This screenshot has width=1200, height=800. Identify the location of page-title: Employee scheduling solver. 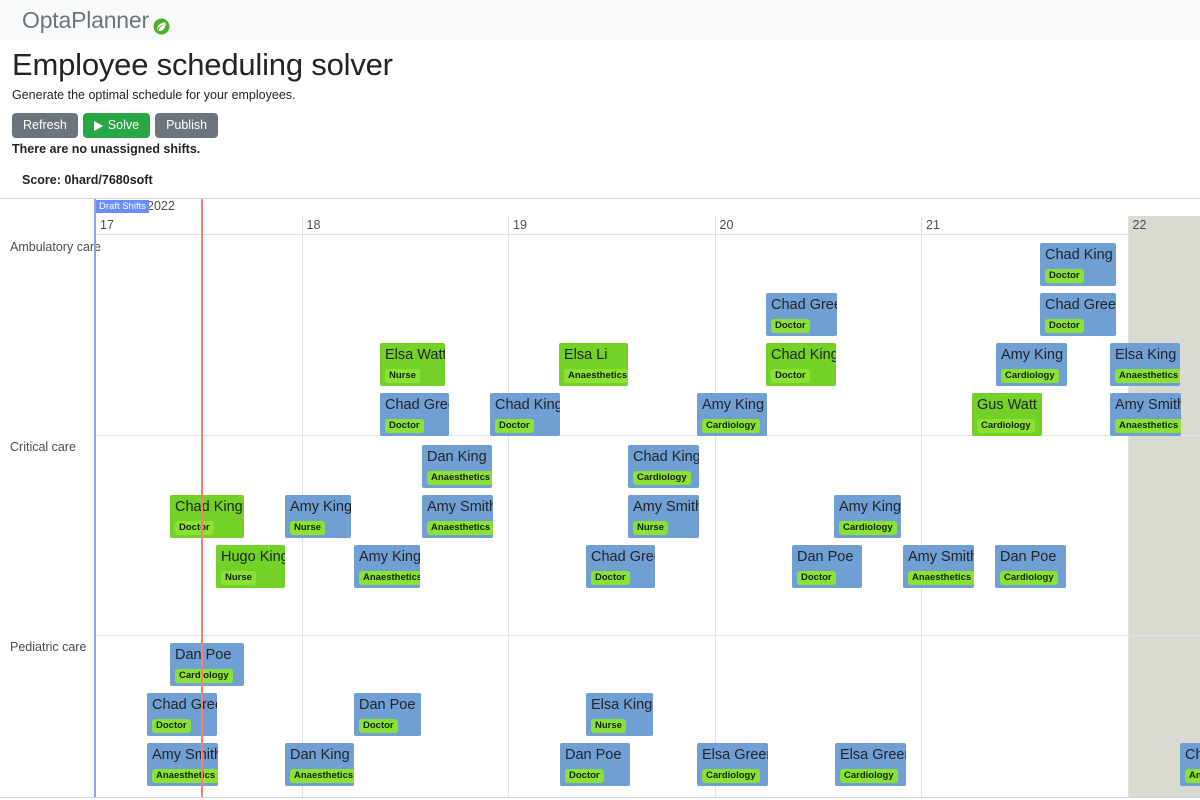
(202, 64).